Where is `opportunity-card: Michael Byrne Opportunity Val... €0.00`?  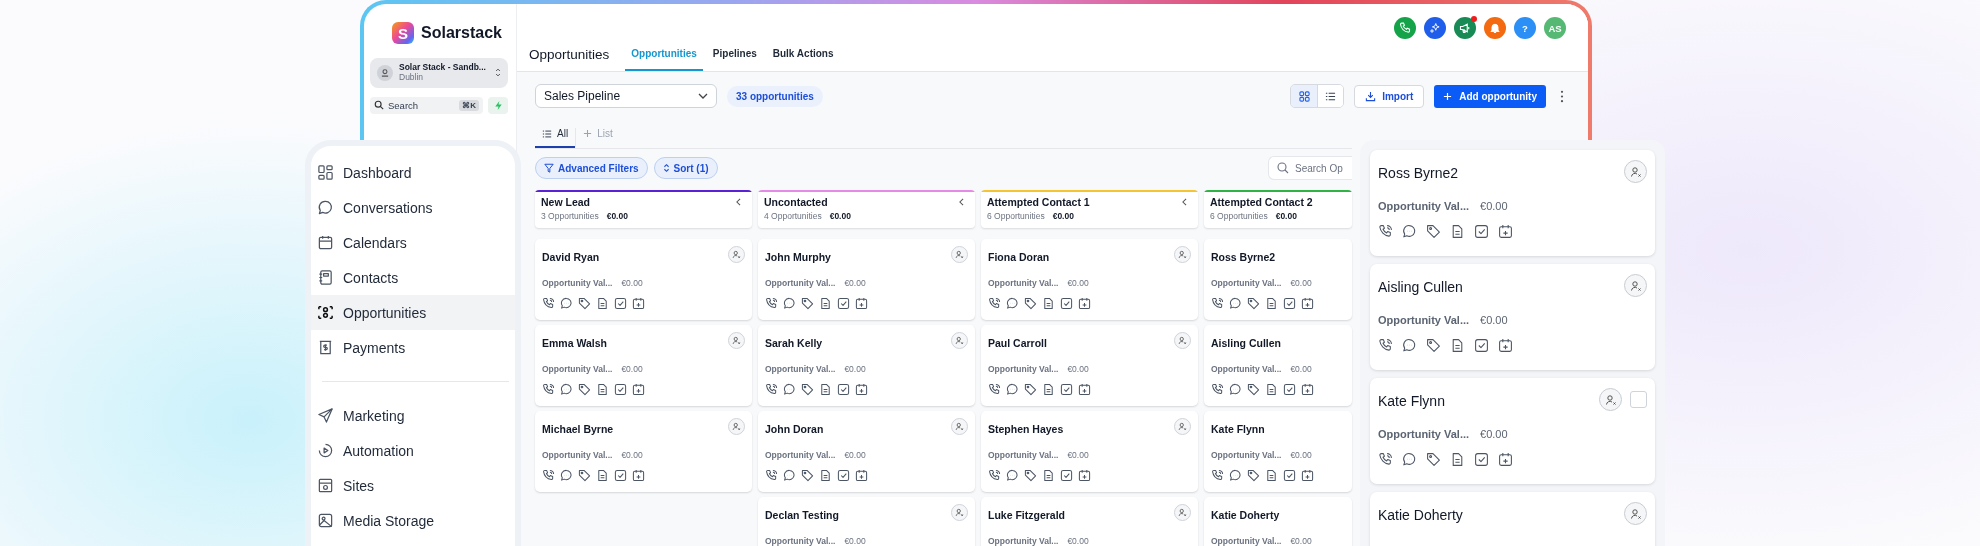
opportunity-card: Michael Byrne Opportunity Val... €0.00 is located at coordinates (643, 451).